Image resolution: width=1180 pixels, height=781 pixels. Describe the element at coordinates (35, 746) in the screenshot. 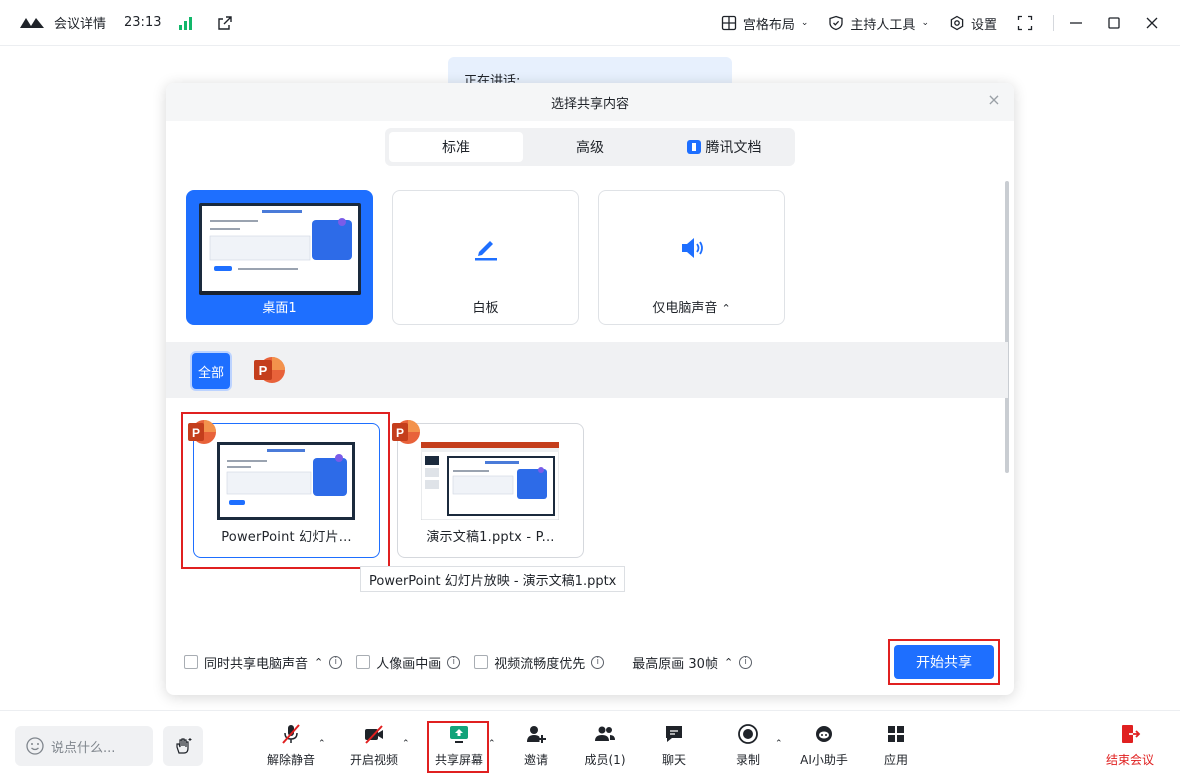

I see `smile-icon` at that location.